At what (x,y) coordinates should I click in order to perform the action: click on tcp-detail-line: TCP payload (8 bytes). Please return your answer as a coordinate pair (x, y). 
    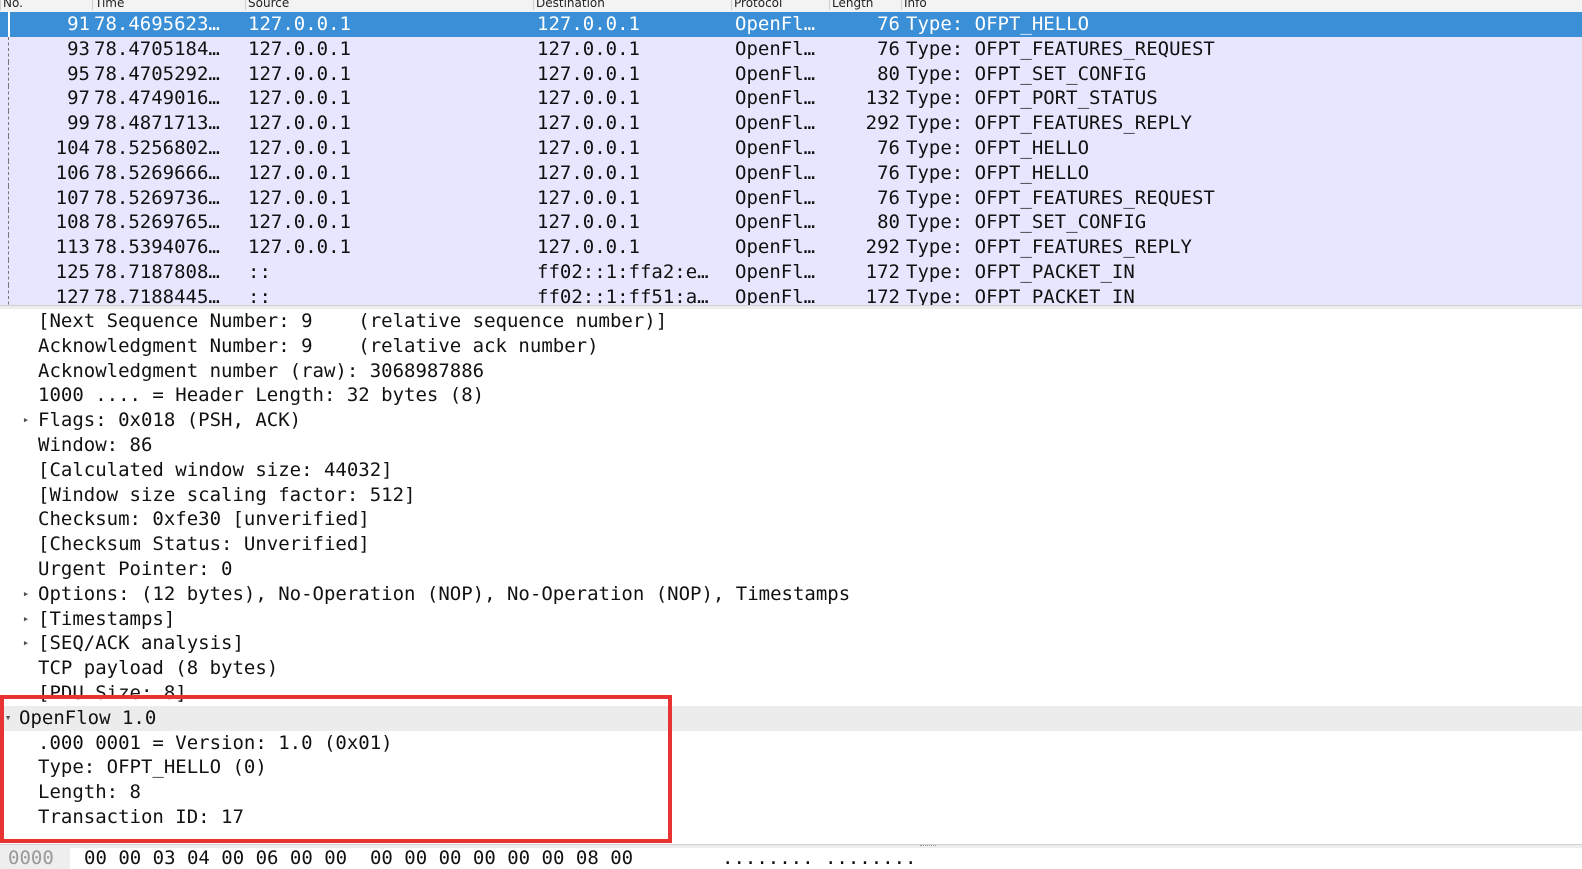
    Looking at the image, I should click on (791, 668).